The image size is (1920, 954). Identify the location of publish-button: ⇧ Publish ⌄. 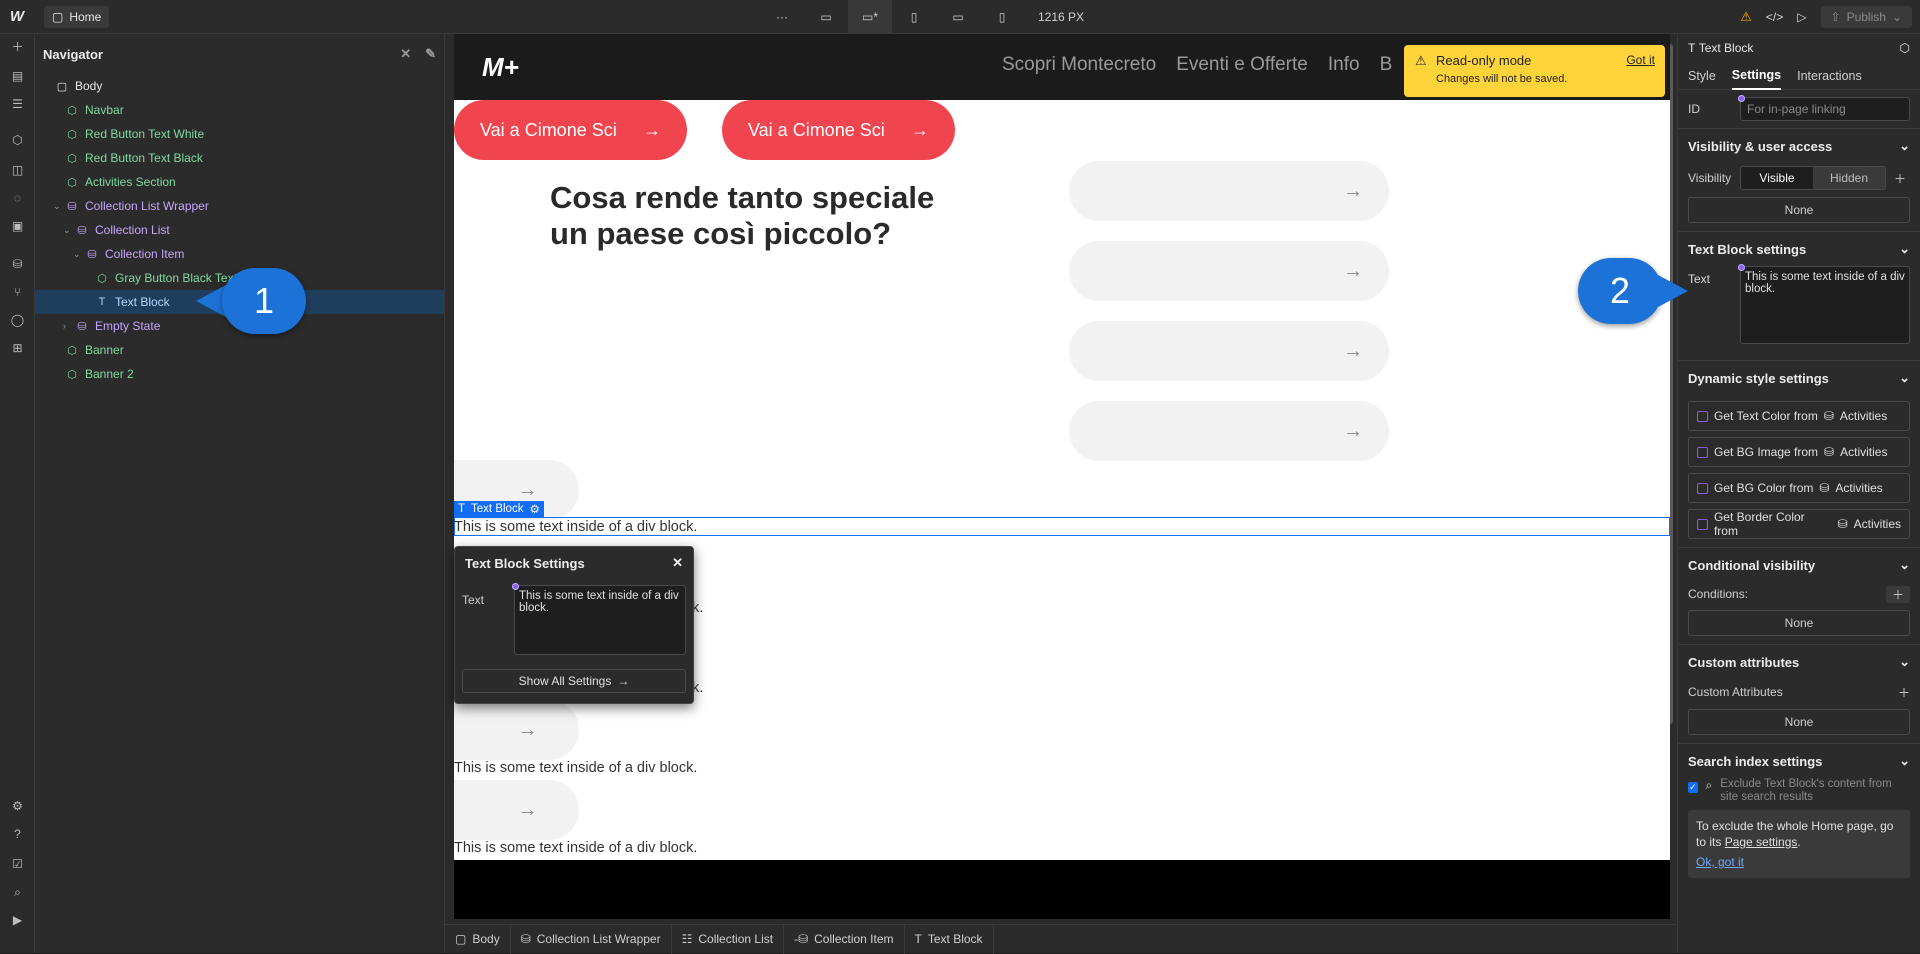
(1866, 17).